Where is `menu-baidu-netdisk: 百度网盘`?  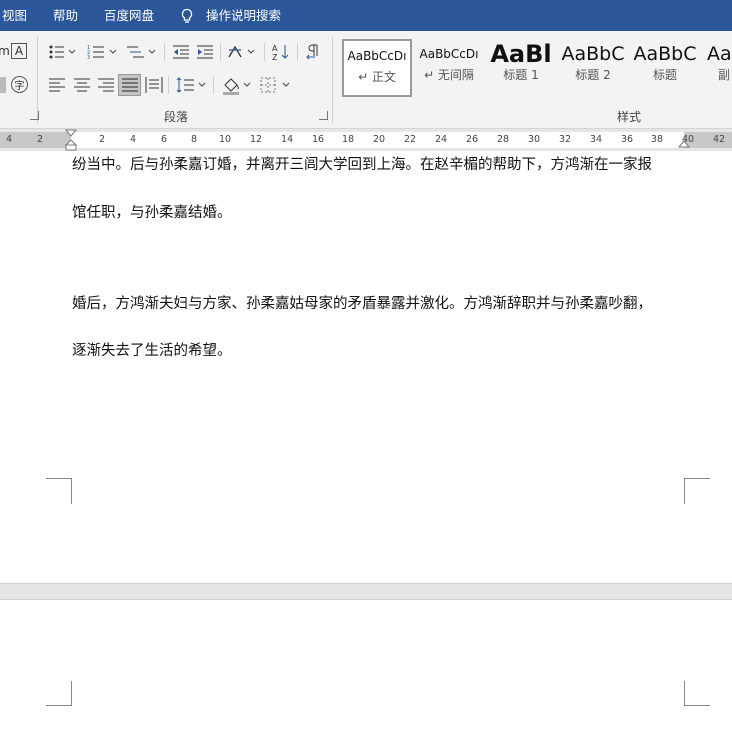 menu-baidu-netdisk: 百度网盘 is located at coordinates (129, 15).